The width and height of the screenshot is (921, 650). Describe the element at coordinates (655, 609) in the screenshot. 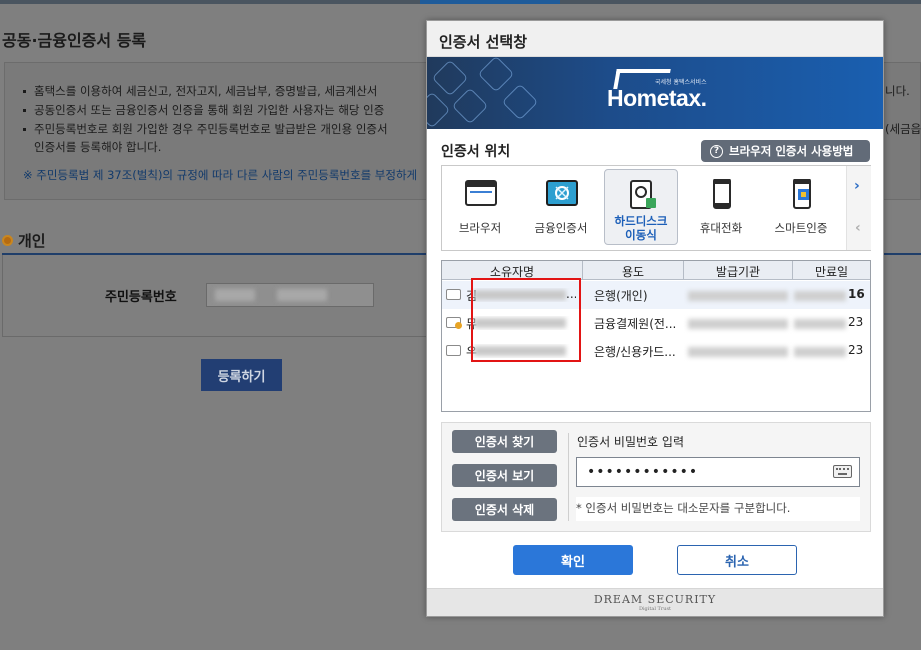

I see `footer-tagline: Digital Trust` at that location.